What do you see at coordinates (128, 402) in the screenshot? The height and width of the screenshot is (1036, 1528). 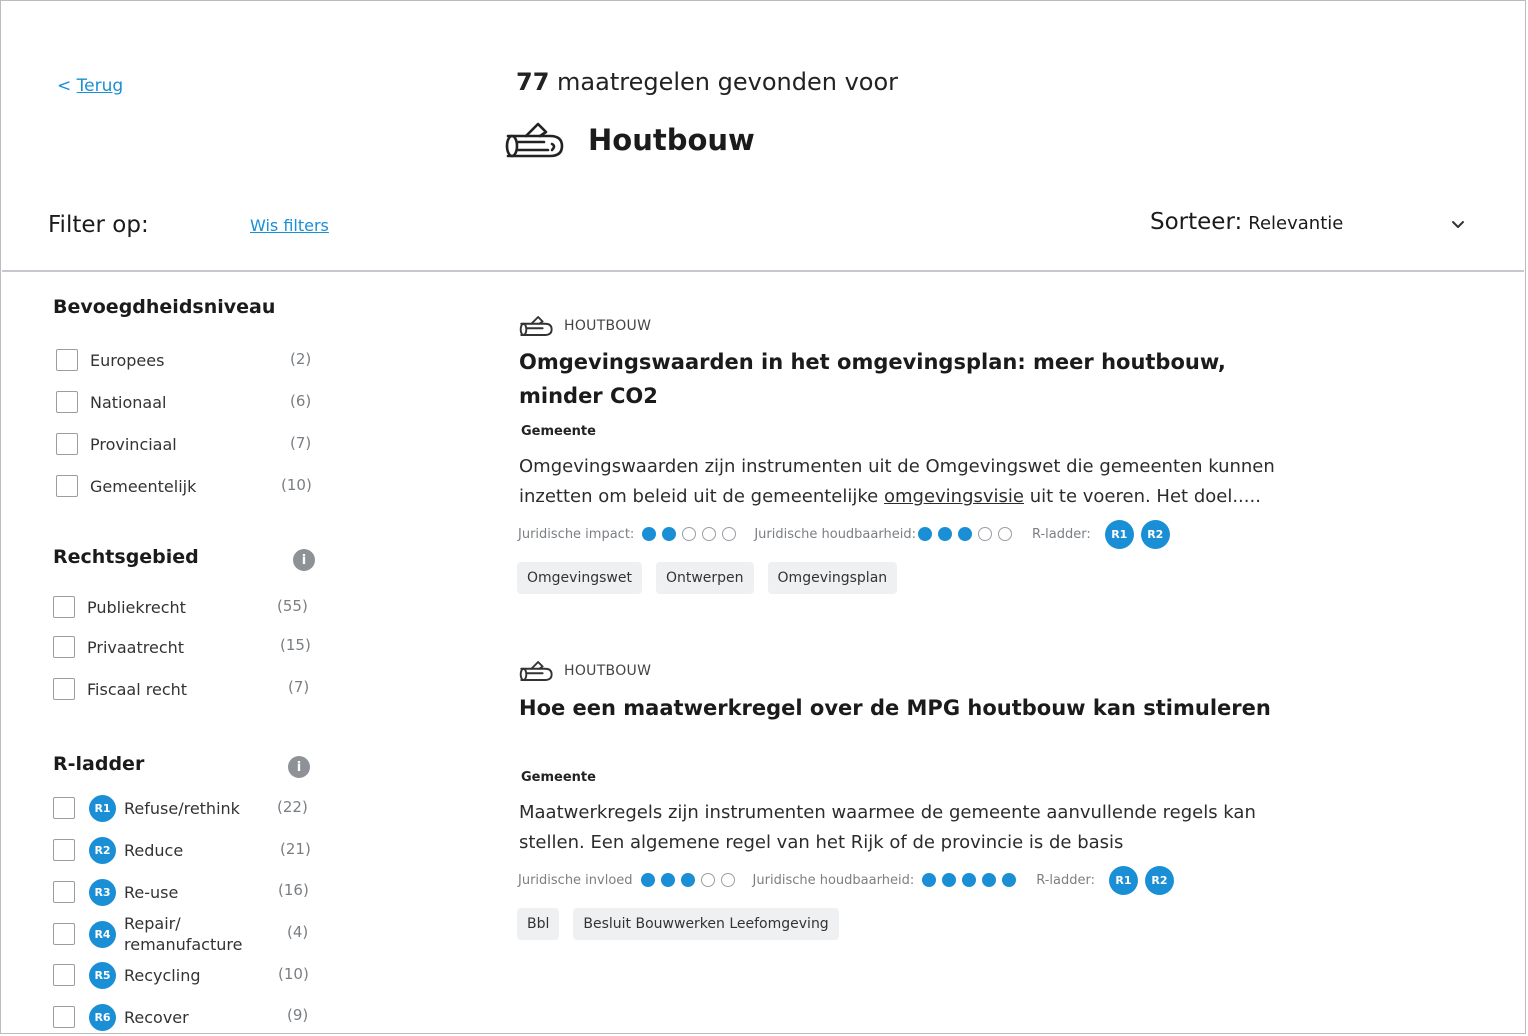 I see `filter-option-label: Nationaal` at bounding box center [128, 402].